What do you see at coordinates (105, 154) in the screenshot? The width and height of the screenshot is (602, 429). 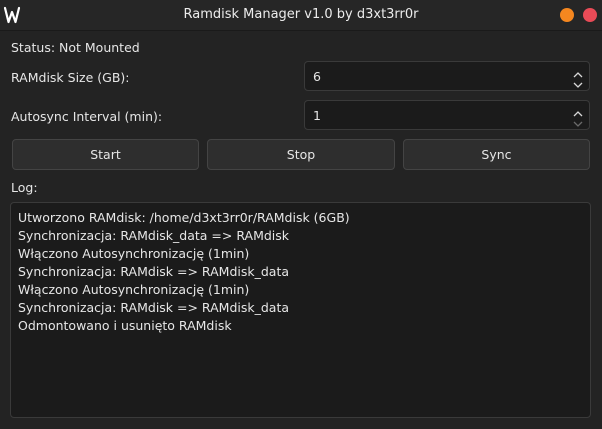 I see `start-button: Start` at bounding box center [105, 154].